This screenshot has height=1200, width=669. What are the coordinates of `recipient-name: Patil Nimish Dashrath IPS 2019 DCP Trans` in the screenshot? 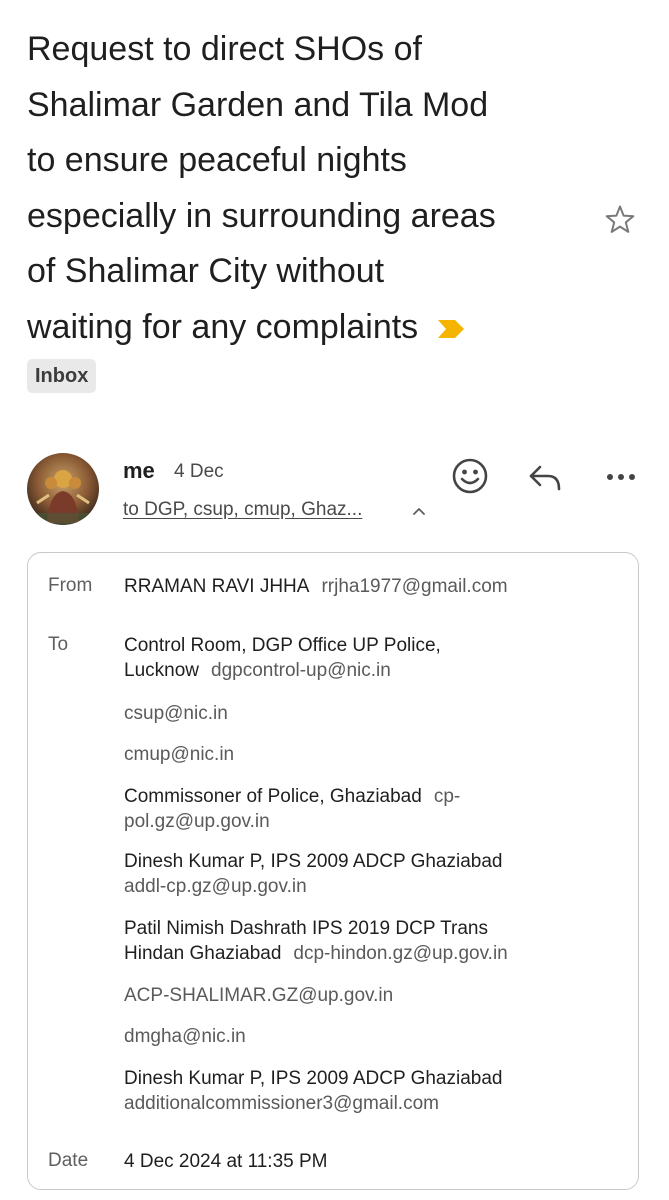 It's located at (306, 928).